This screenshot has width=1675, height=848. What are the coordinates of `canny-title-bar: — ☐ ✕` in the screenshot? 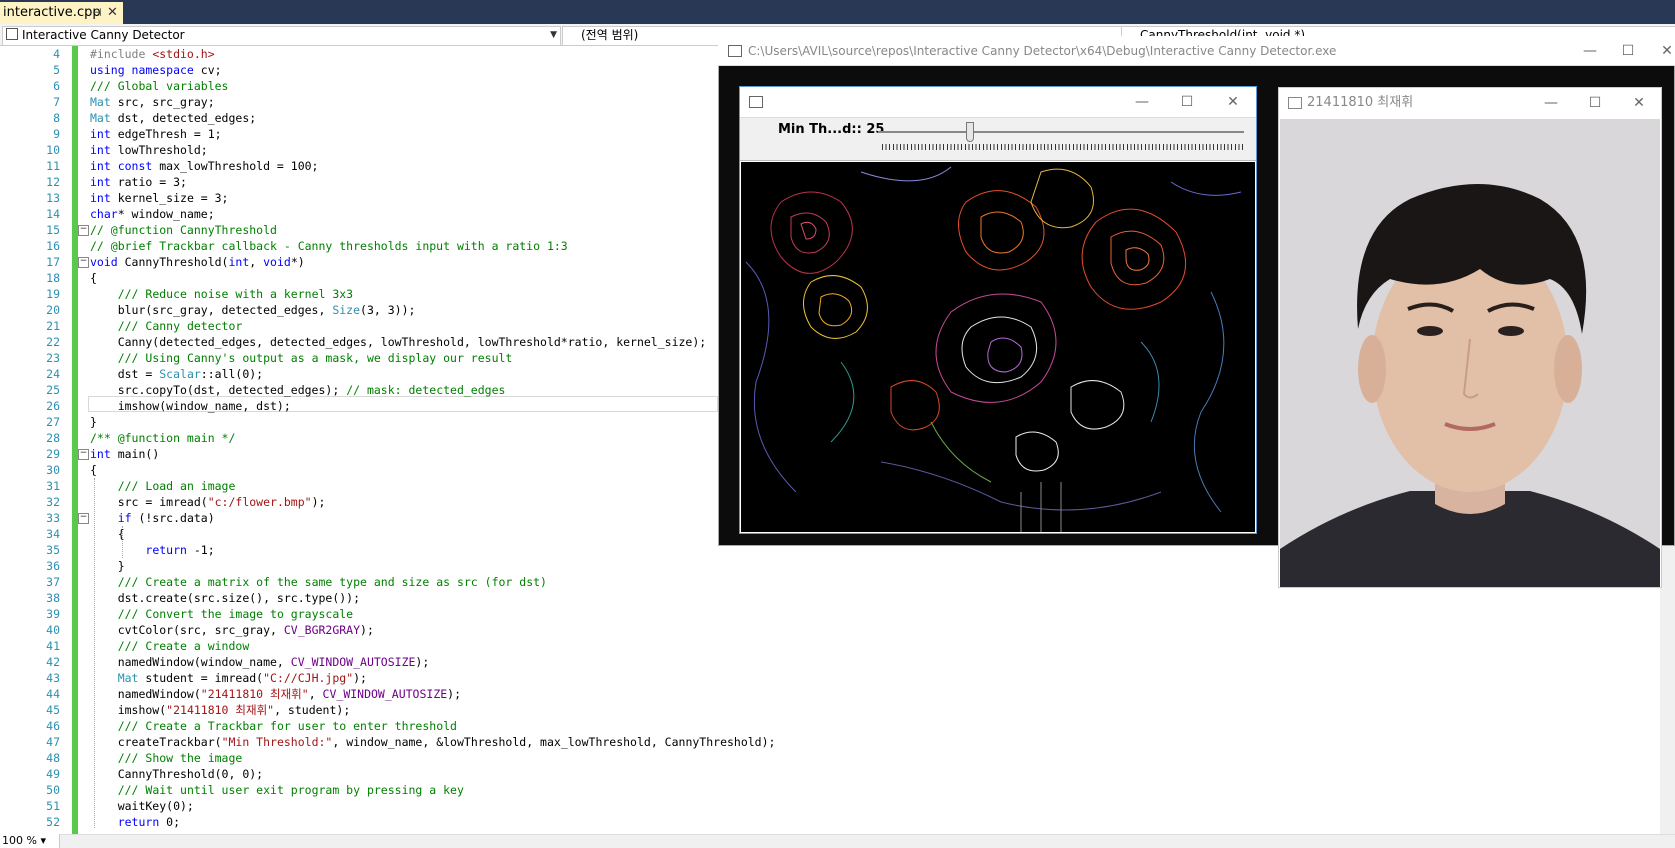 It's located at (998, 102).